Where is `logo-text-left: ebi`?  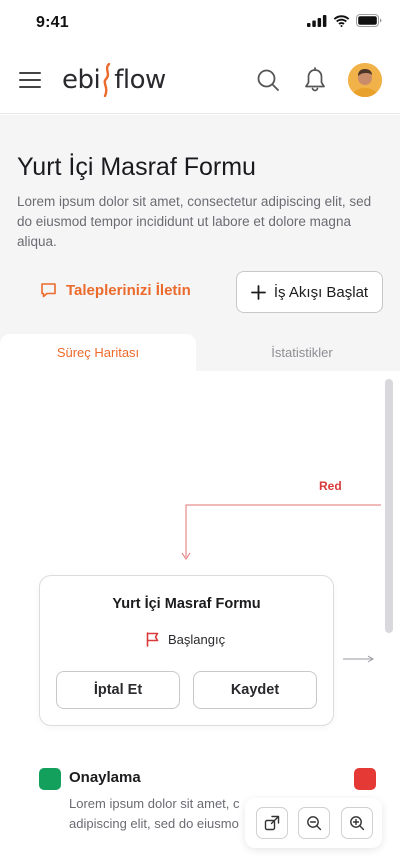
logo-text-left: ebi is located at coordinates (81, 80).